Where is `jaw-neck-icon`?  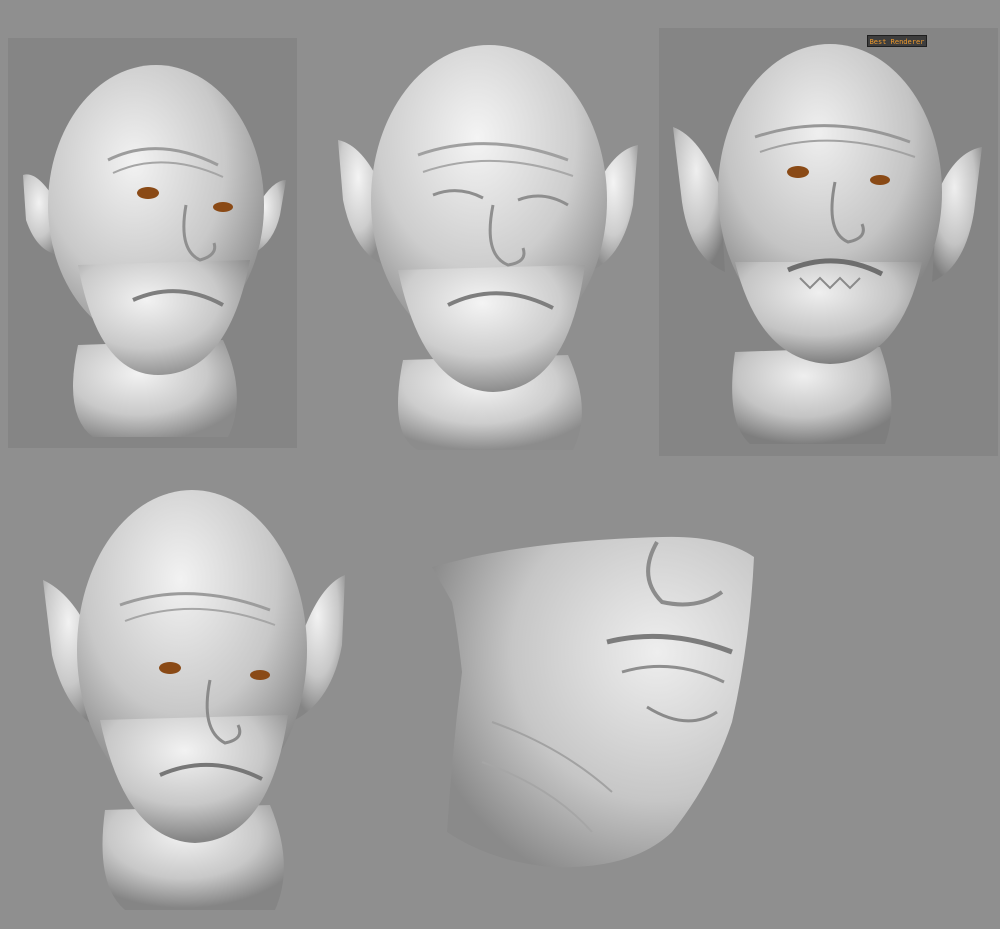 jaw-neck-icon is located at coordinates (593, 702).